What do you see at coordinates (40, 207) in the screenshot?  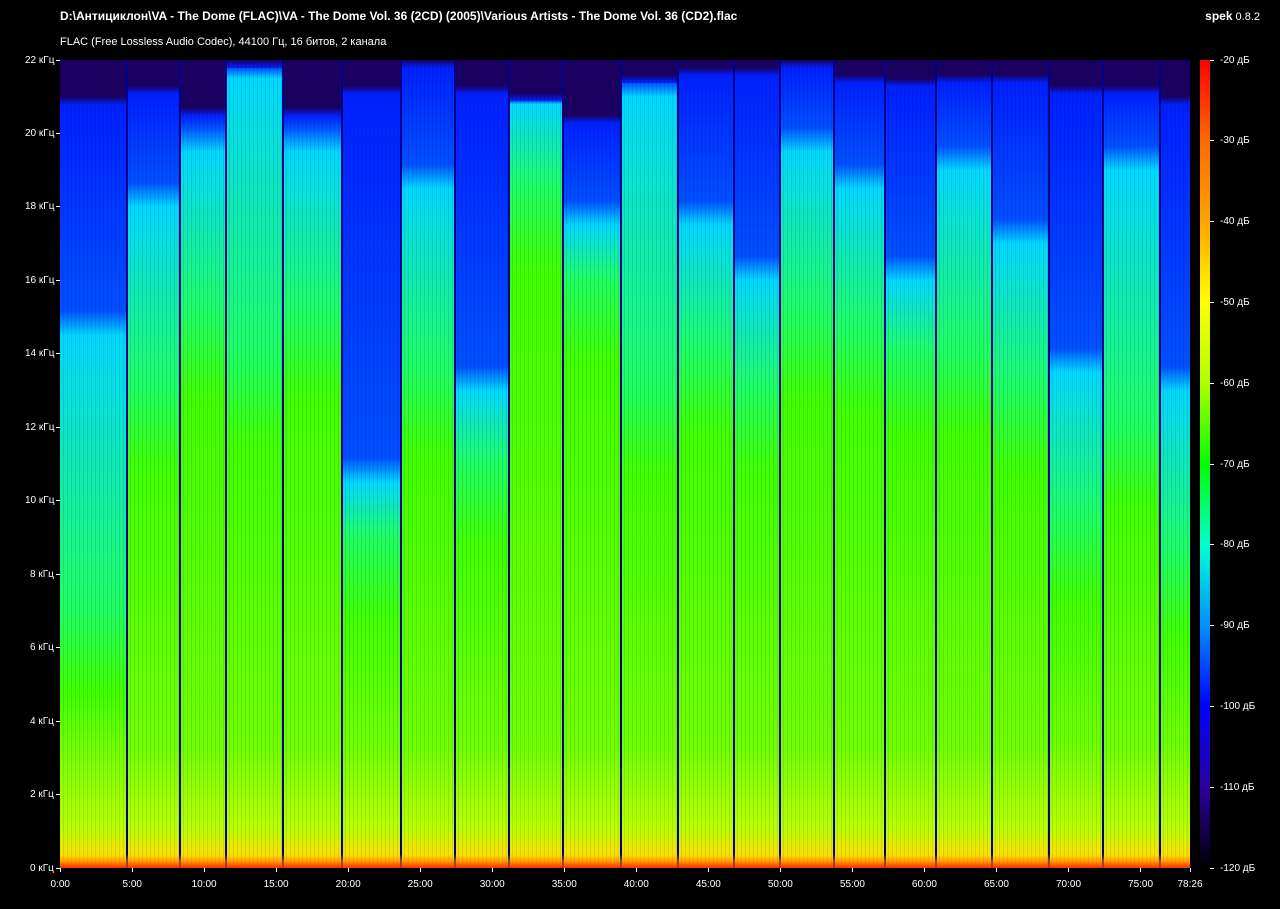 I see `y-axis-tick-label: 18 кГц` at bounding box center [40, 207].